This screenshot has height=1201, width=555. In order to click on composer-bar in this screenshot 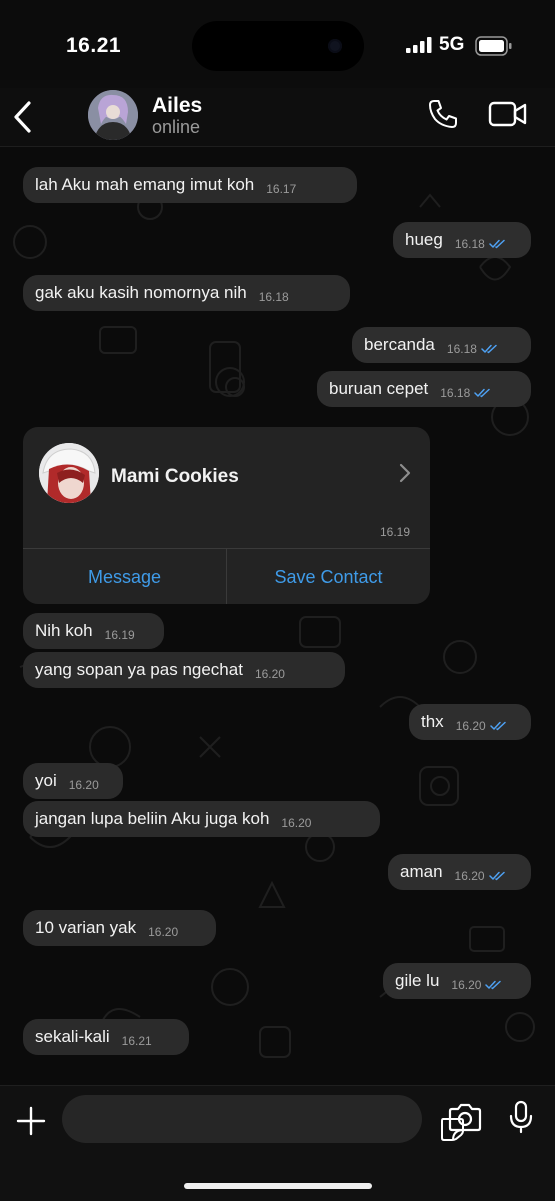, I will do `click(277, 1143)`.